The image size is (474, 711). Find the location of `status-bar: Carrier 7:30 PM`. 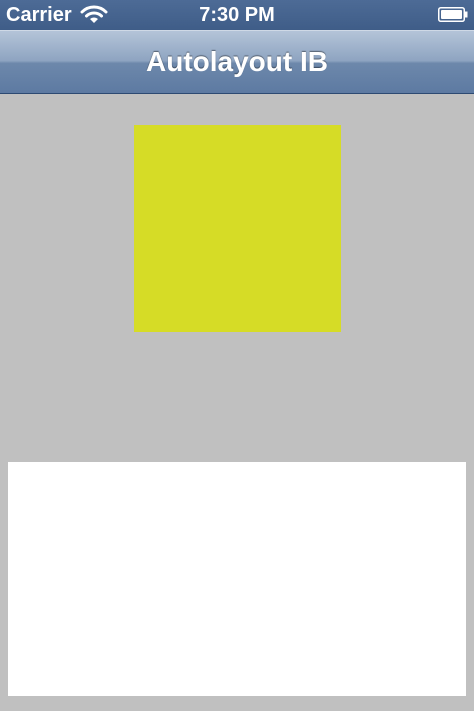

status-bar: Carrier 7:30 PM is located at coordinates (237, 15).